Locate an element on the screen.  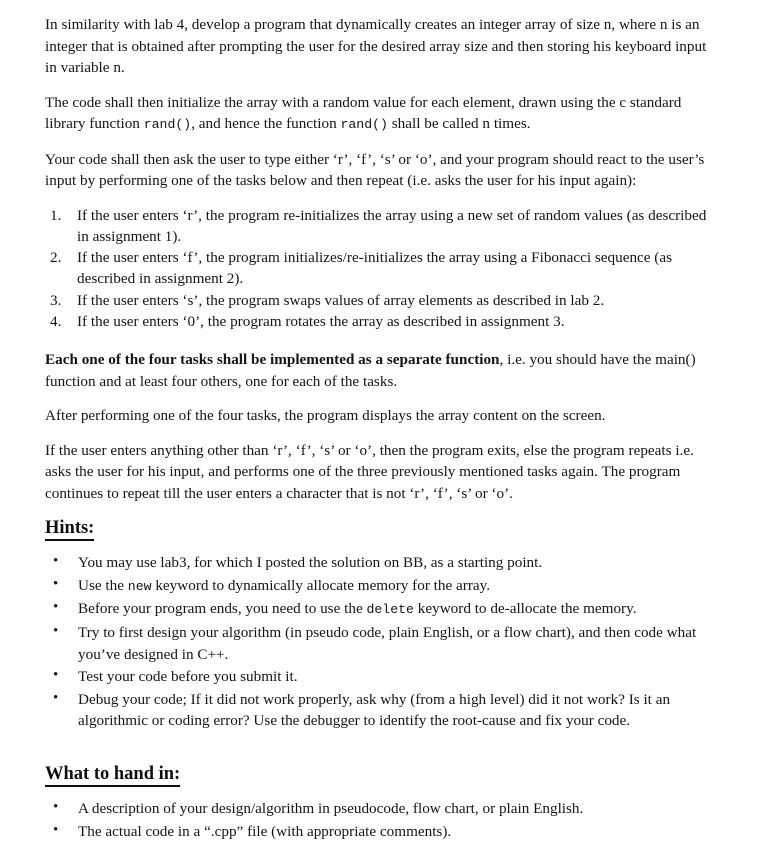
rand-paragraph-part2: , and hence the function is located at coordinates (266, 123).